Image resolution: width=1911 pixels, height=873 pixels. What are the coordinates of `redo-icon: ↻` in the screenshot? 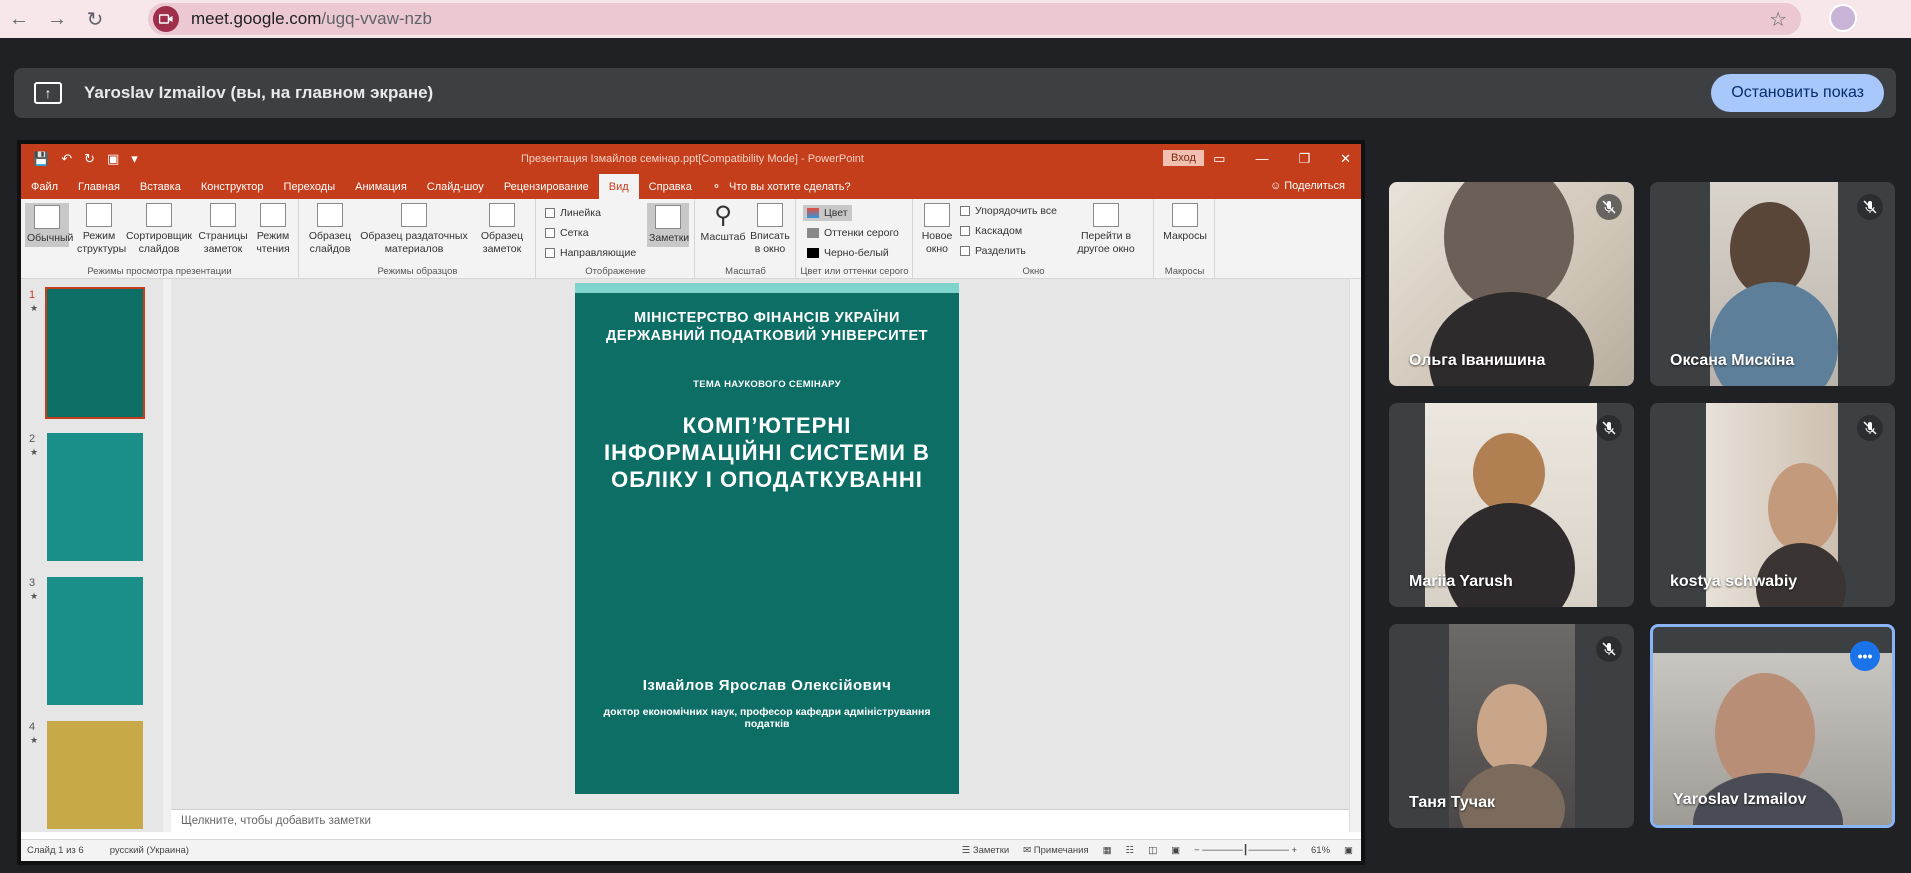 It's located at (89, 159).